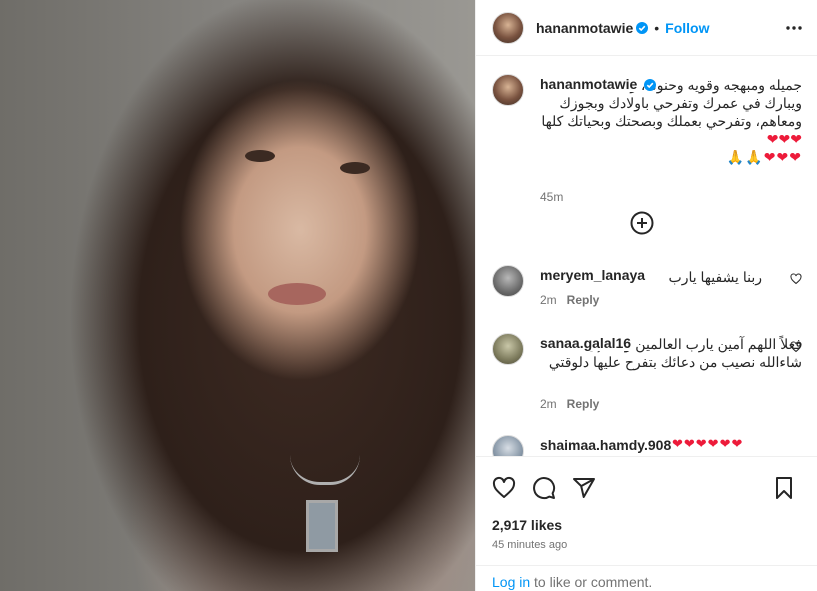  Describe the element at coordinates (605, 445) in the screenshot. I see `comment-username: shaimaa.hamdy.908` at that location.